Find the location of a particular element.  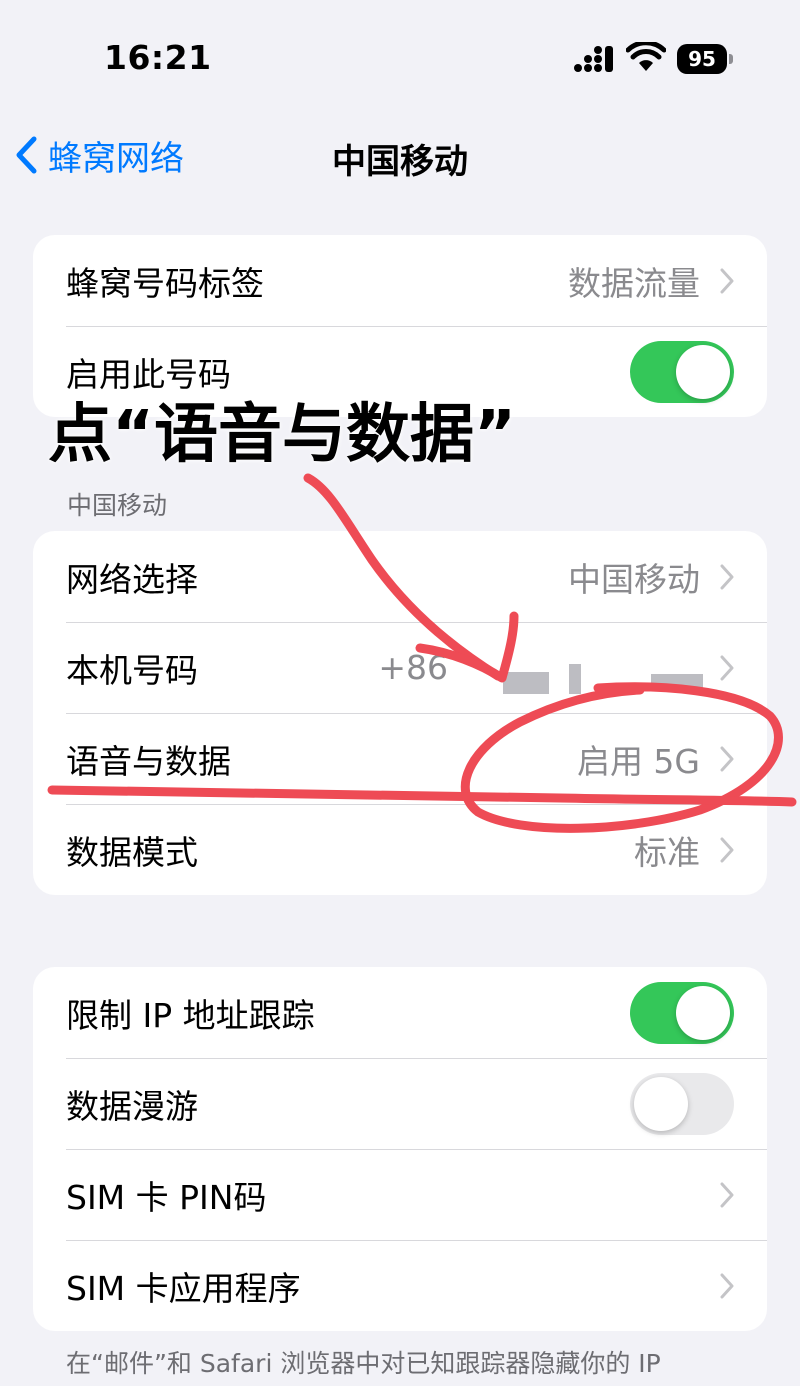

data-mode-row: 数据模式 标准 is located at coordinates (400, 849).